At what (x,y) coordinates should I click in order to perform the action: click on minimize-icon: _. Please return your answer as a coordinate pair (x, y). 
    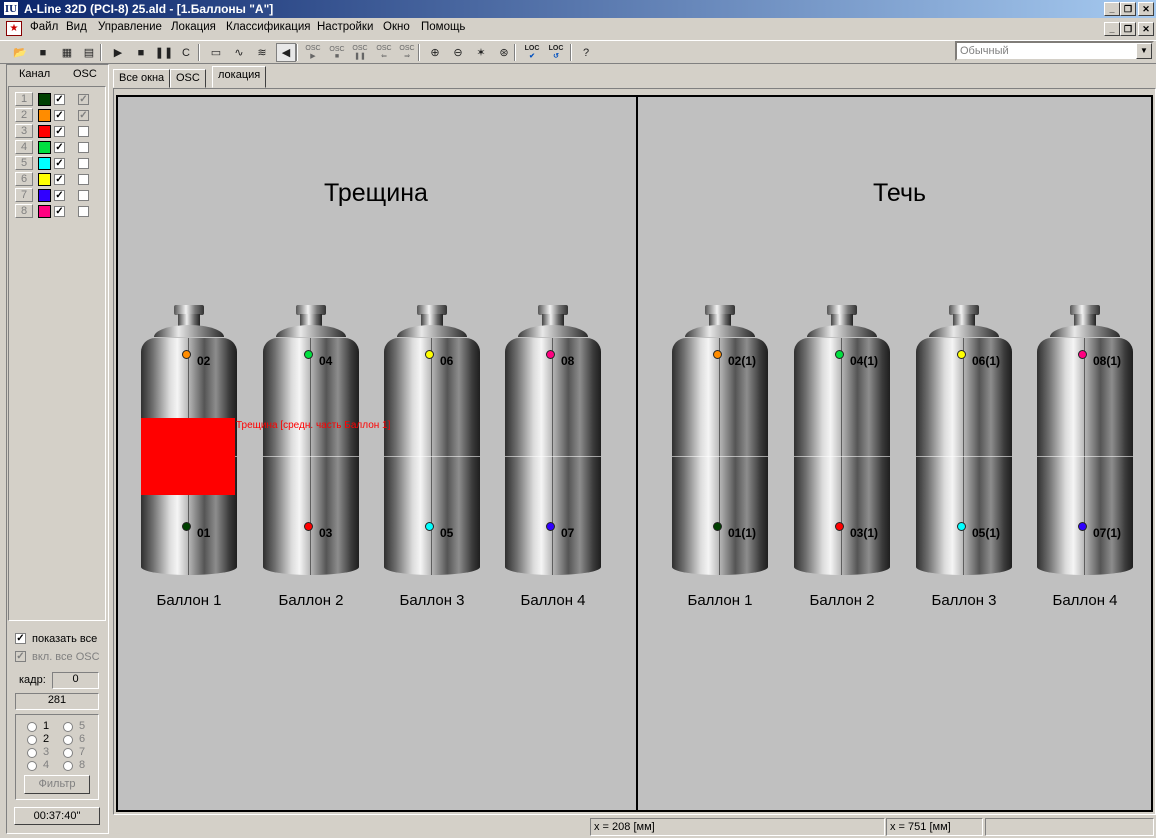
    Looking at the image, I should click on (1112, 9).